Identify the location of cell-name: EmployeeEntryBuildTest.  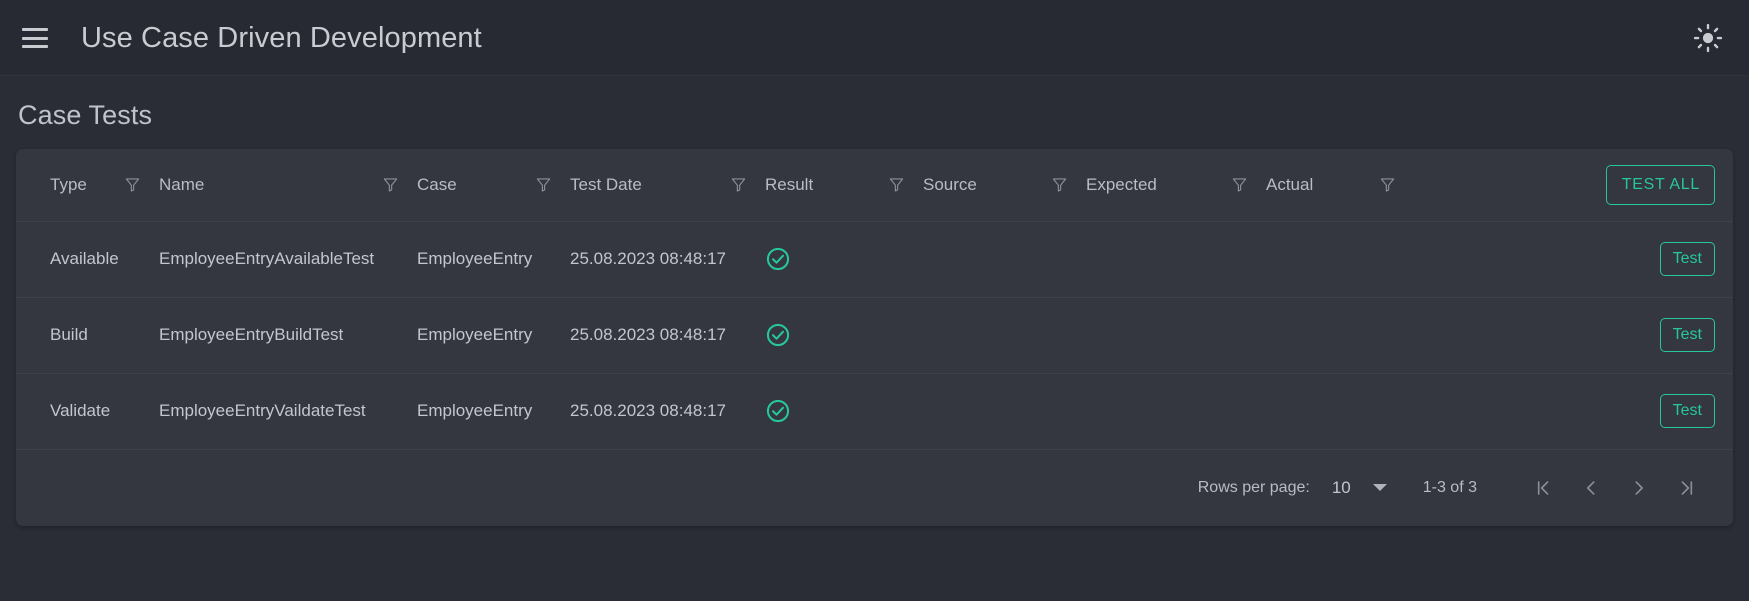
(288, 335).